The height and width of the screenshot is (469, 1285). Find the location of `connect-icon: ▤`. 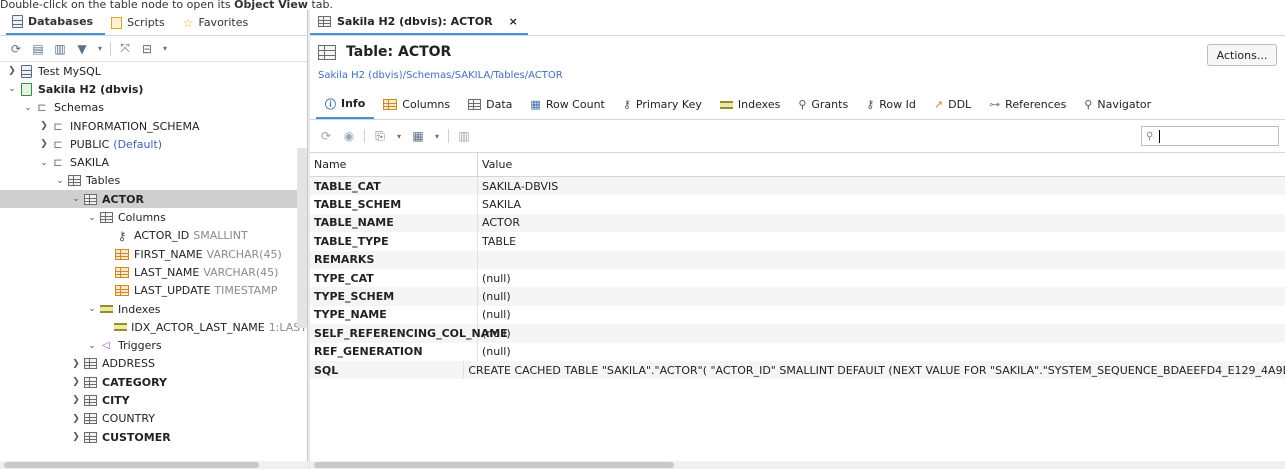

connect-icon: ▤ is located at coordinates (38, 49).